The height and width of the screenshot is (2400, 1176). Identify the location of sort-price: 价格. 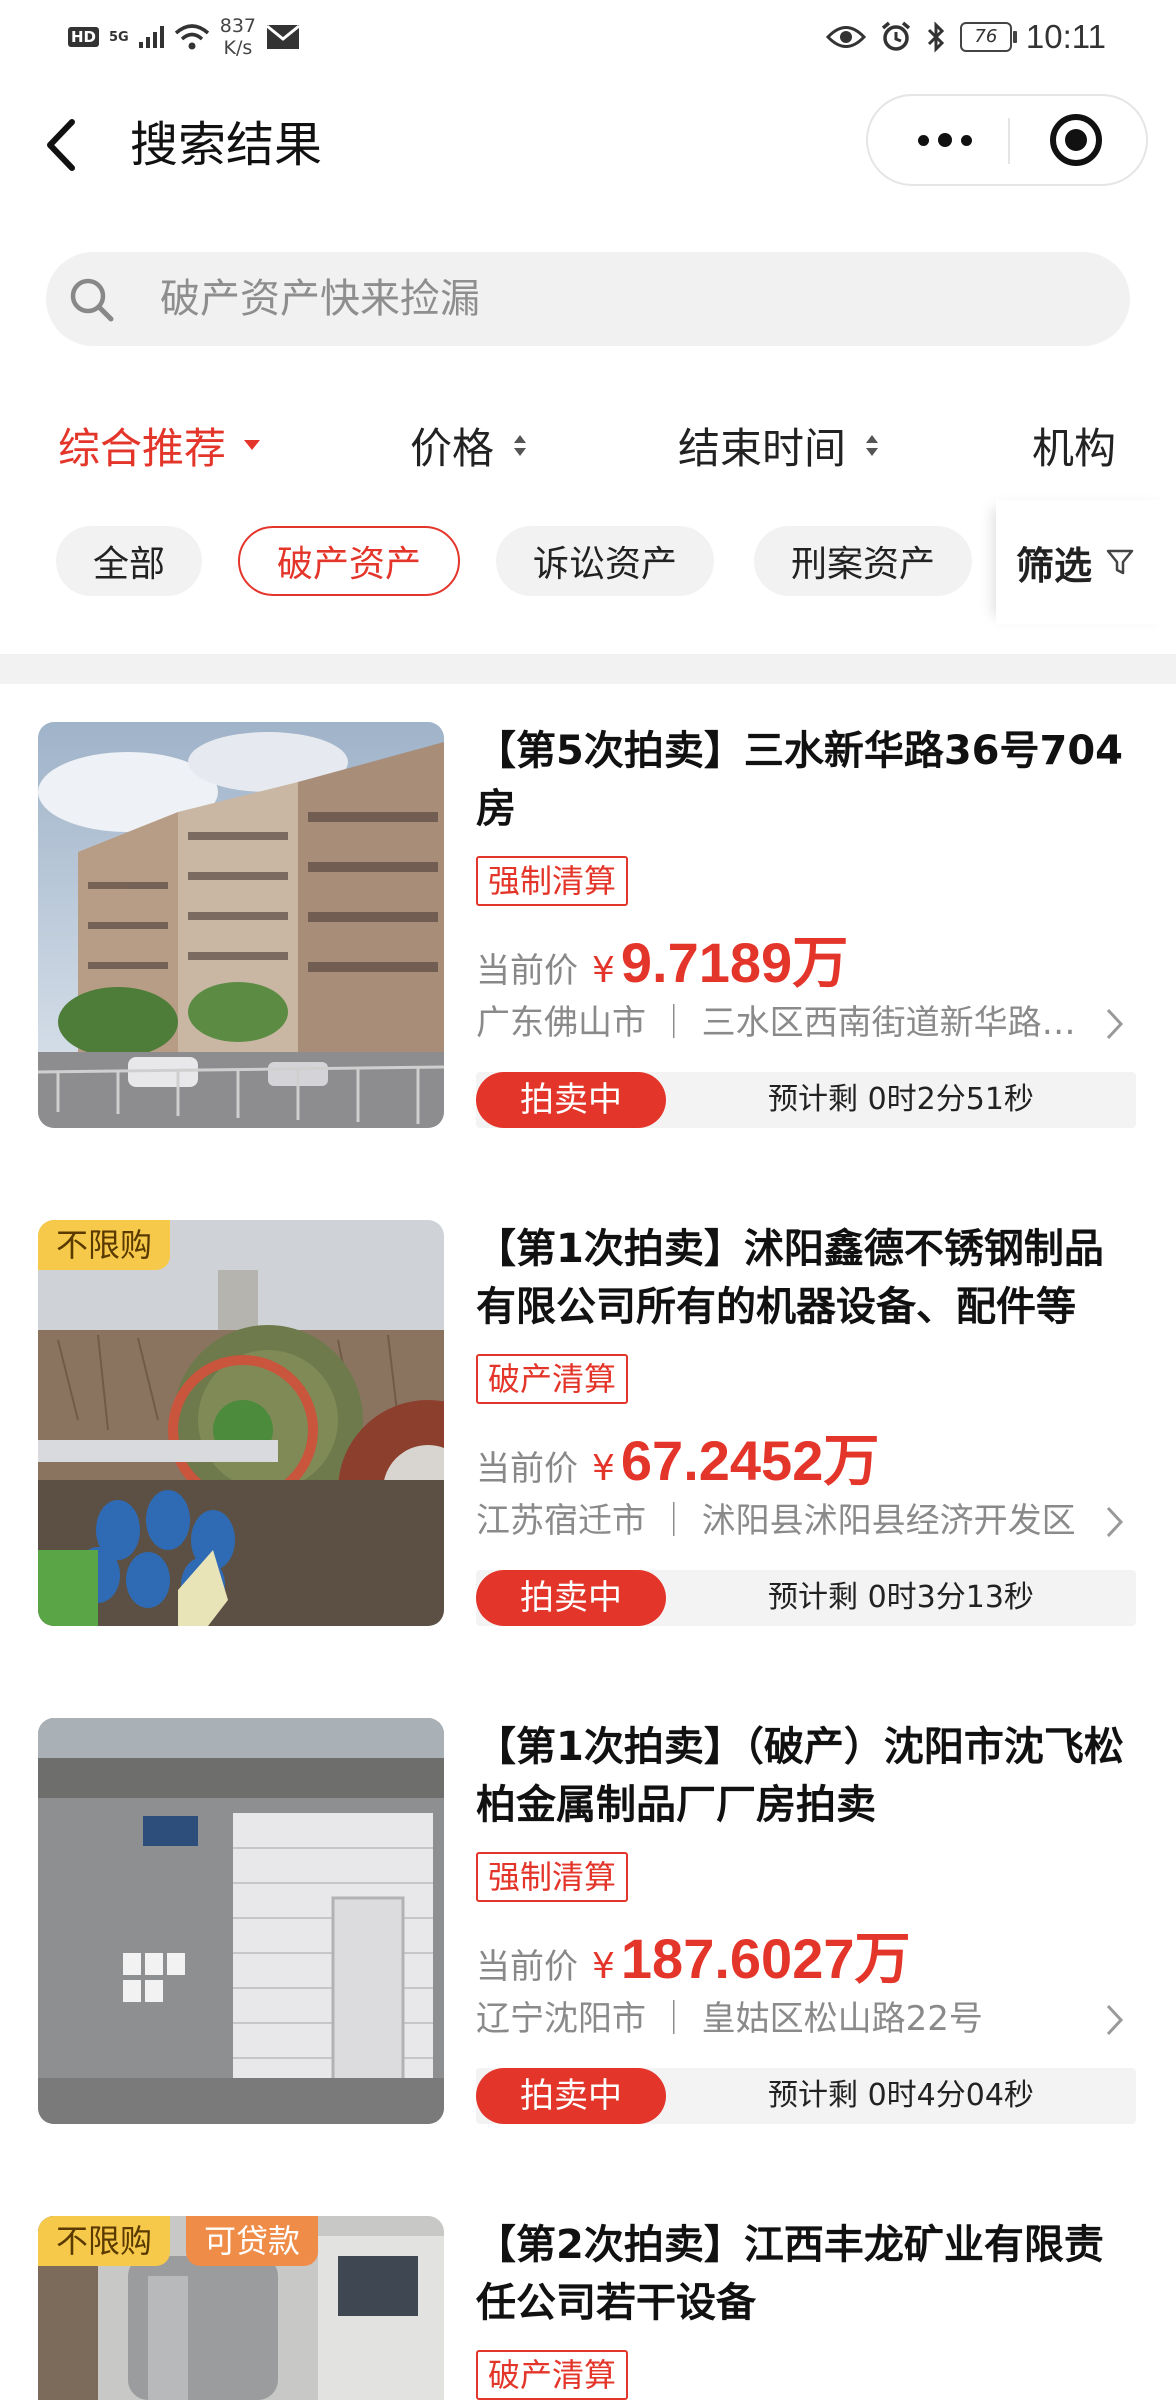
(468, 445).